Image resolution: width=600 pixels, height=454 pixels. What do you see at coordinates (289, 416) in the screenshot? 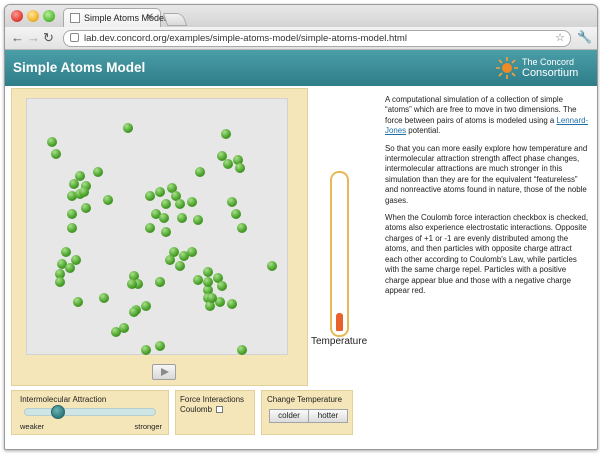
I see `colder-button: colder` at bounding box center [289, 416].